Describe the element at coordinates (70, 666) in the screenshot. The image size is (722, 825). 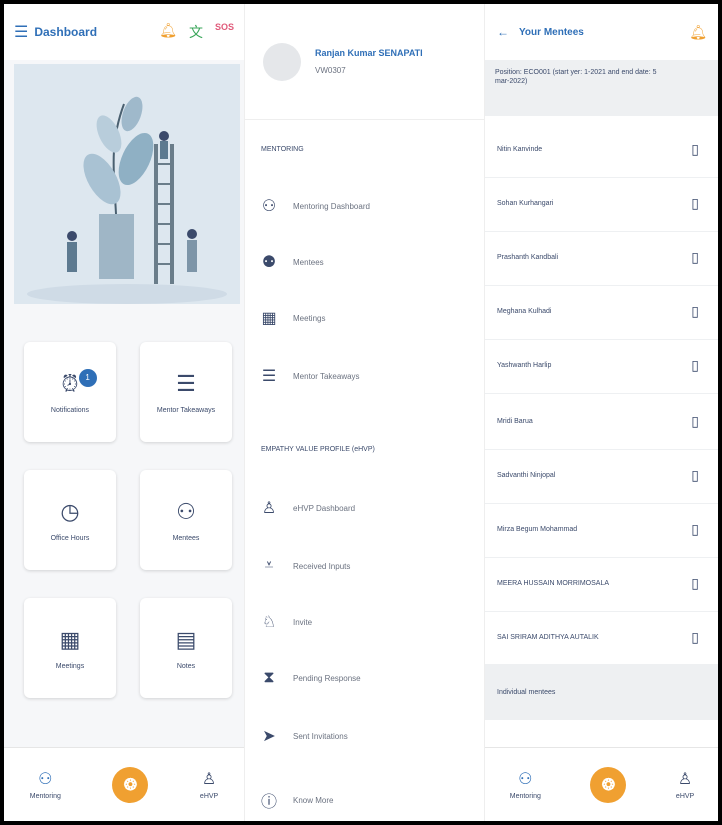
I see `tile-label: Meetings` at that location.